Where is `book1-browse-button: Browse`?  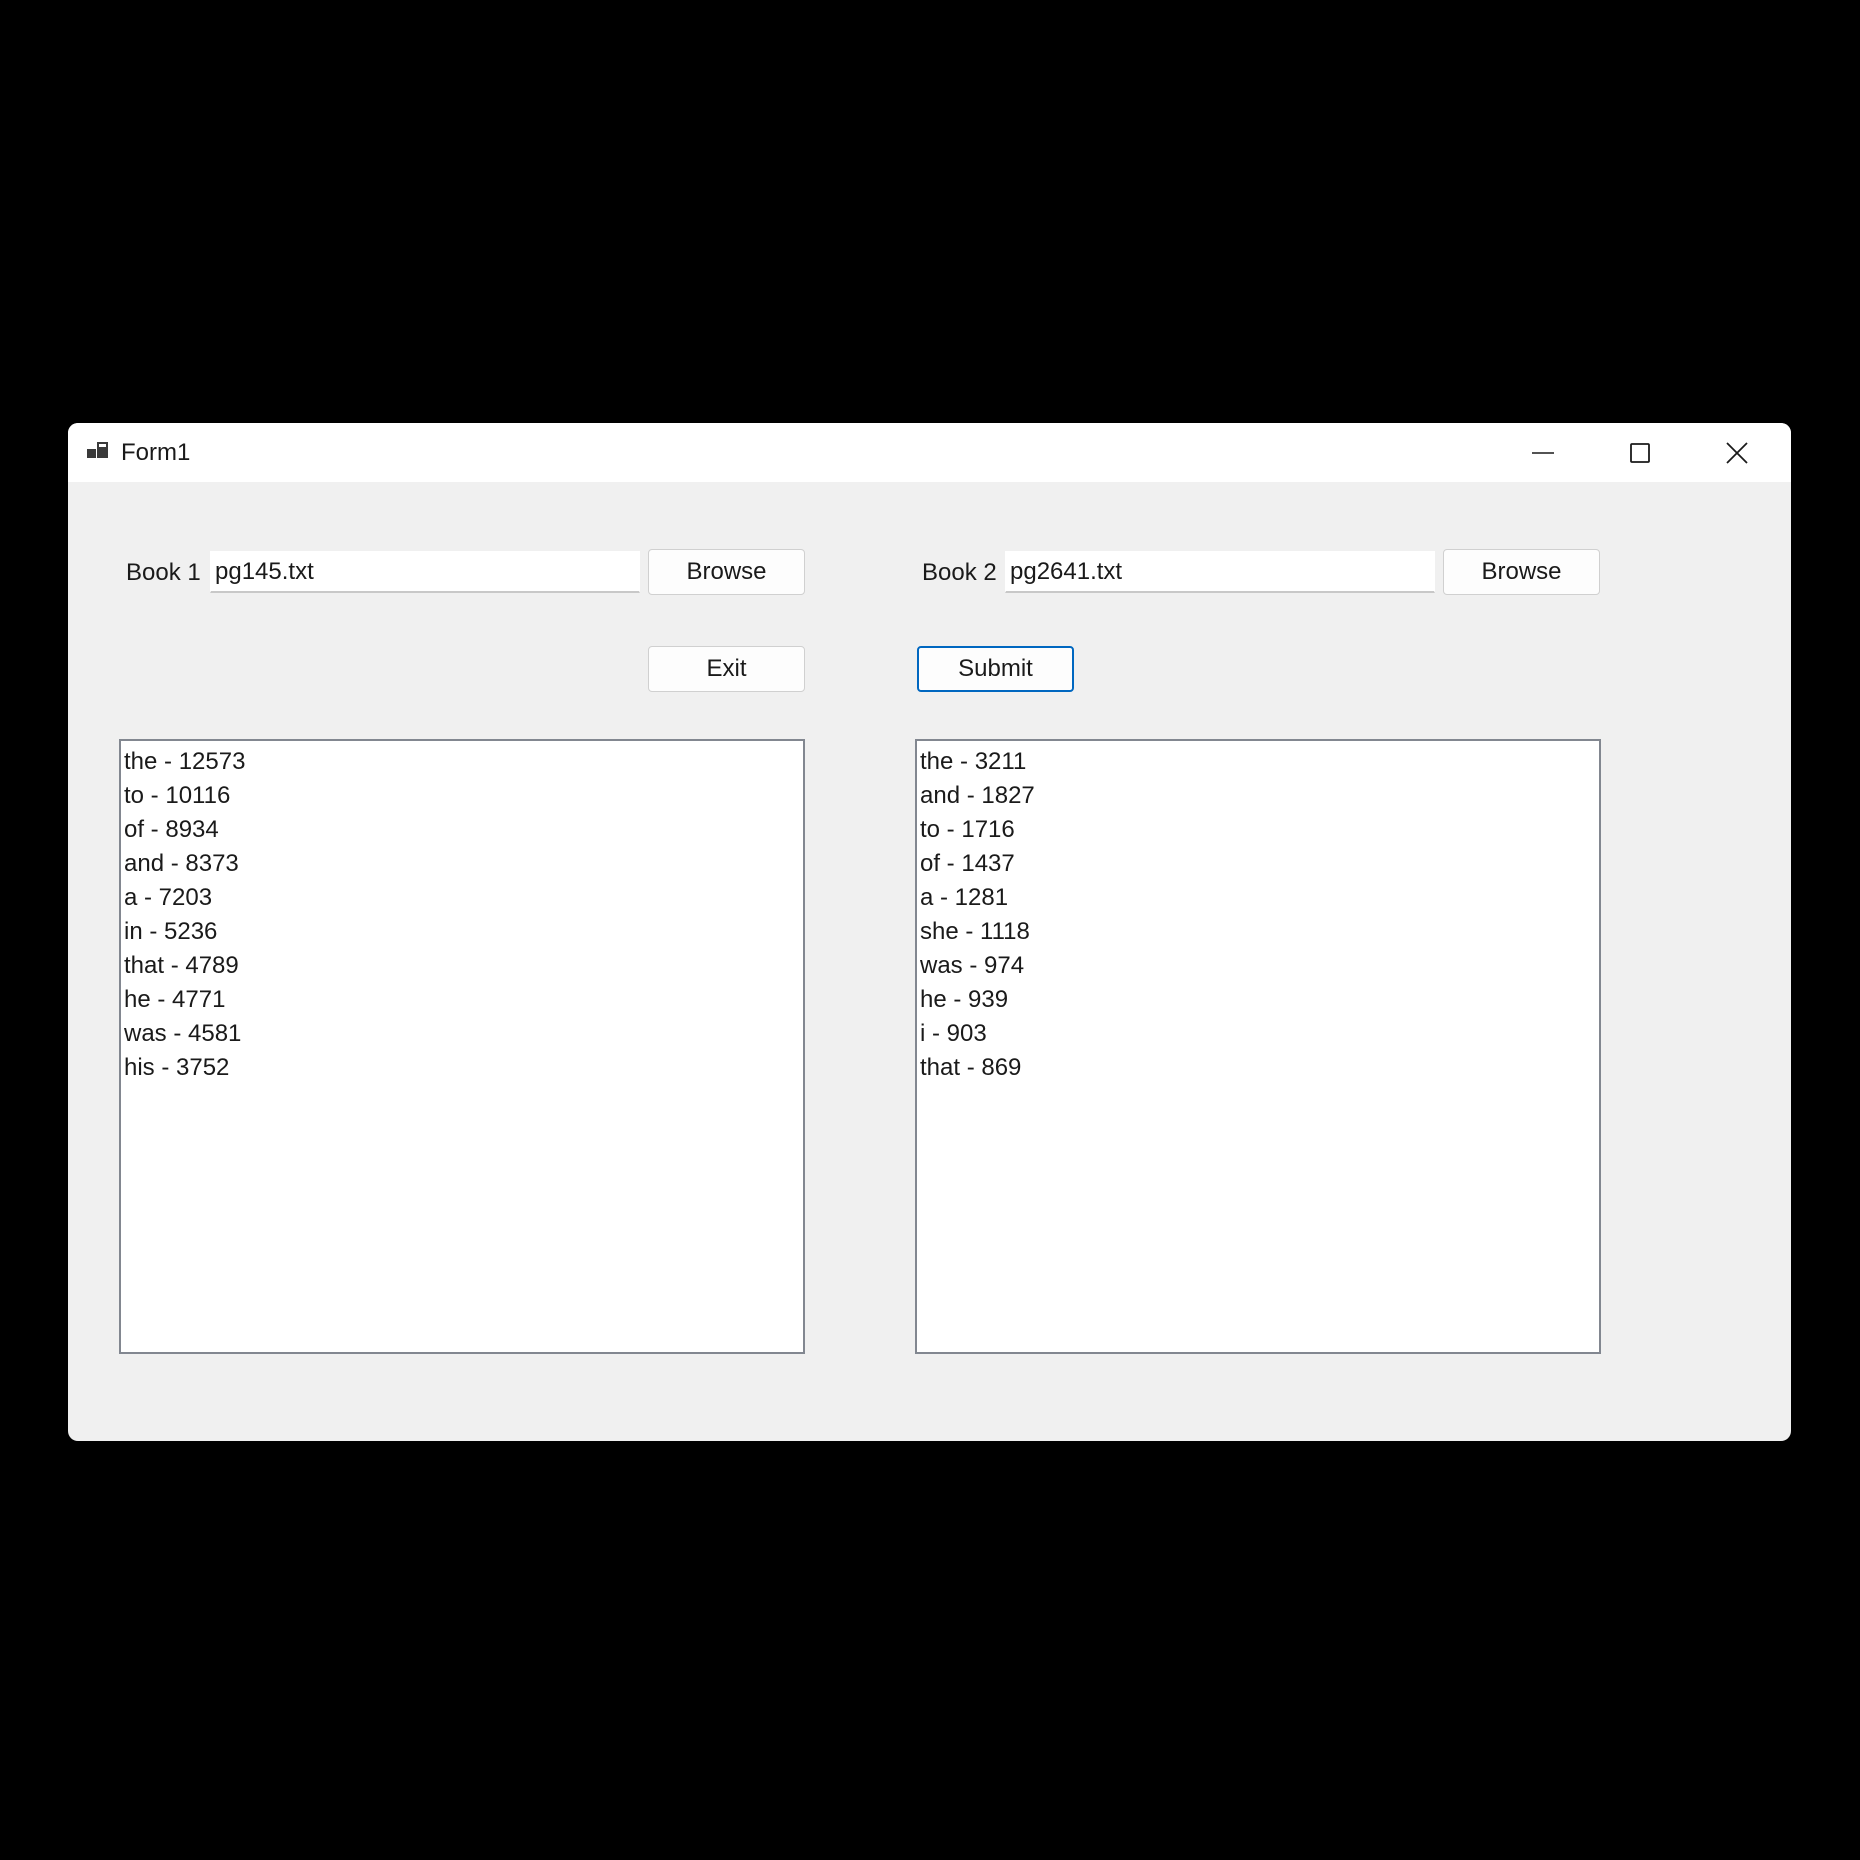
book1-browse-button: Browse is located at coordinates (726, 572).